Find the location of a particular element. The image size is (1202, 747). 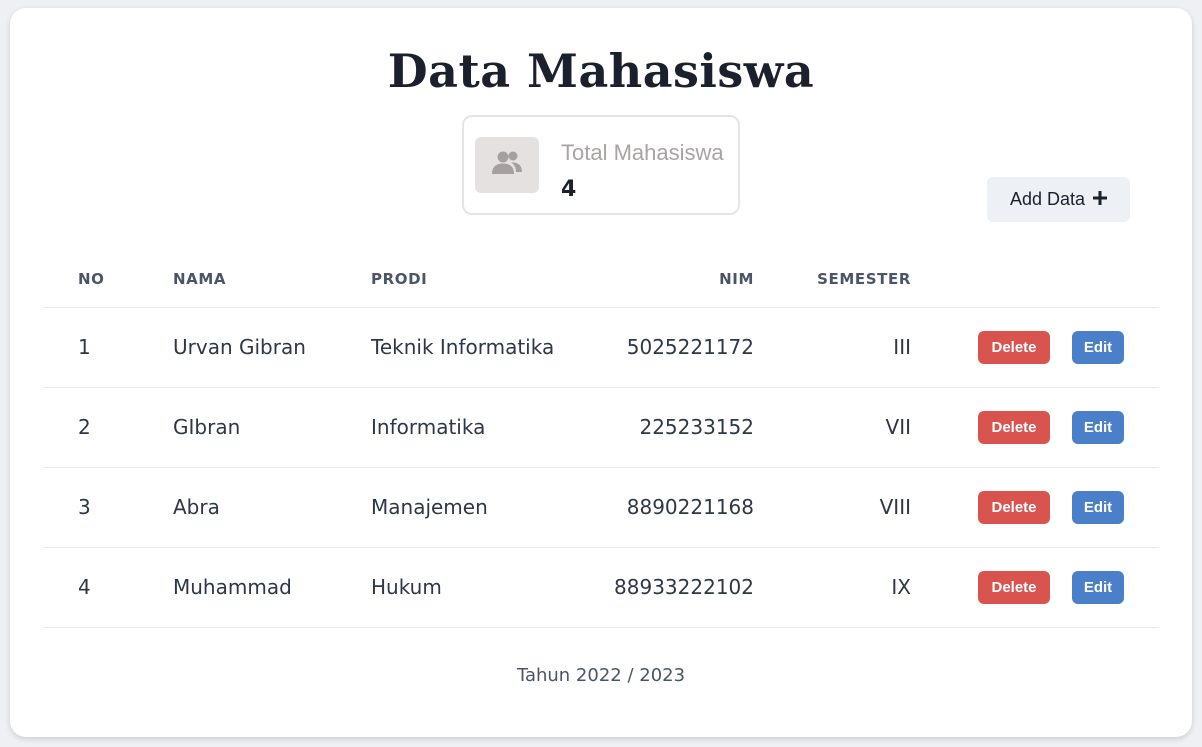

cell-prodi: Informatika is located at coordinates (428, 427).